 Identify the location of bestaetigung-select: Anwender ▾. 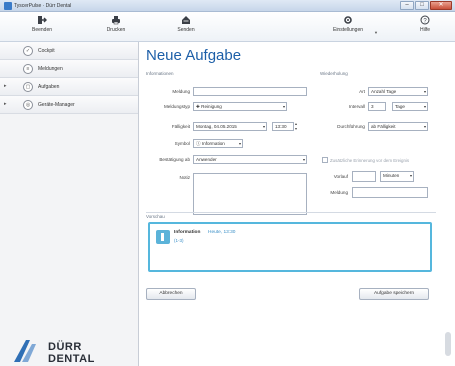
(250, 159).